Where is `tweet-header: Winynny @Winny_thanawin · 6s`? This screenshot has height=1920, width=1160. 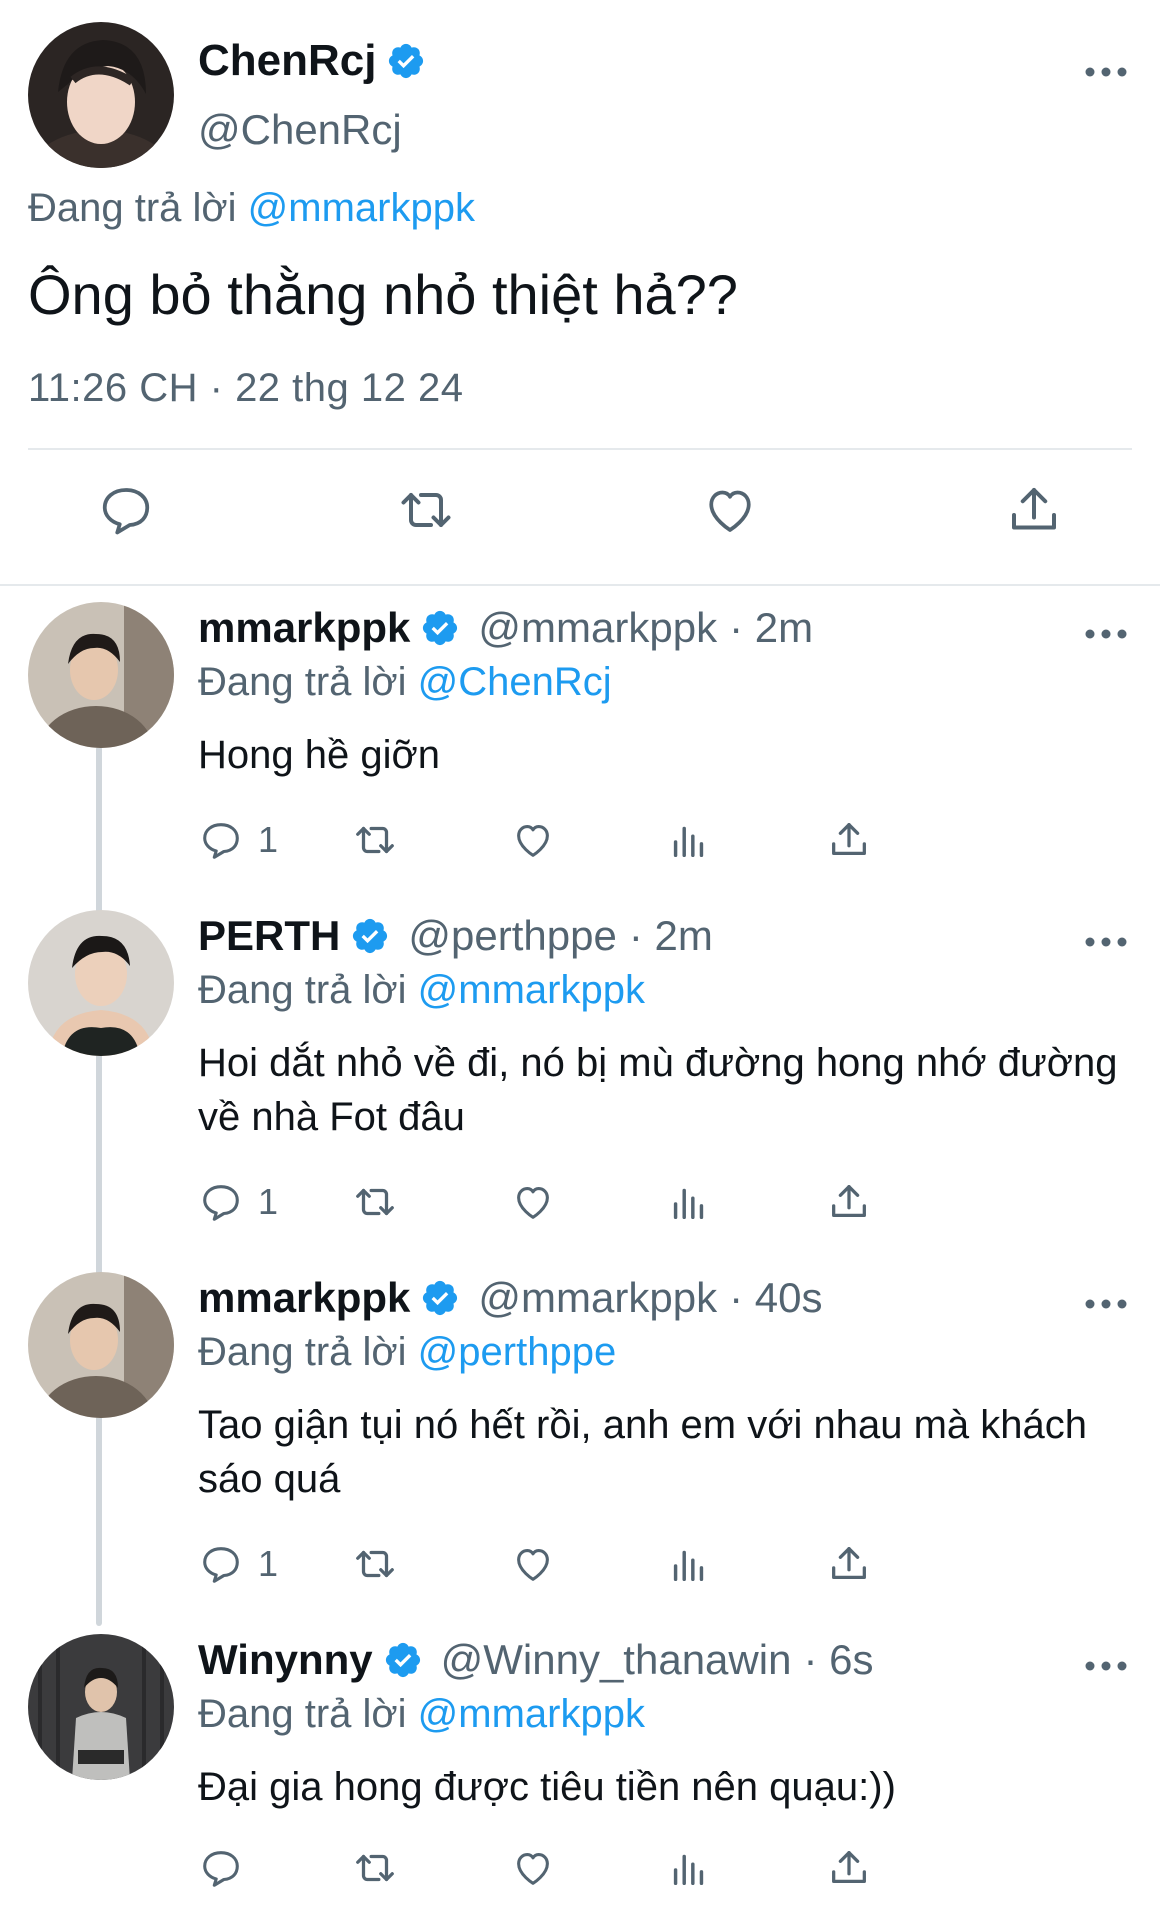
tweet-header: Winynny @Winny_thanawin · 6s is located at coordinates (535, 1660).